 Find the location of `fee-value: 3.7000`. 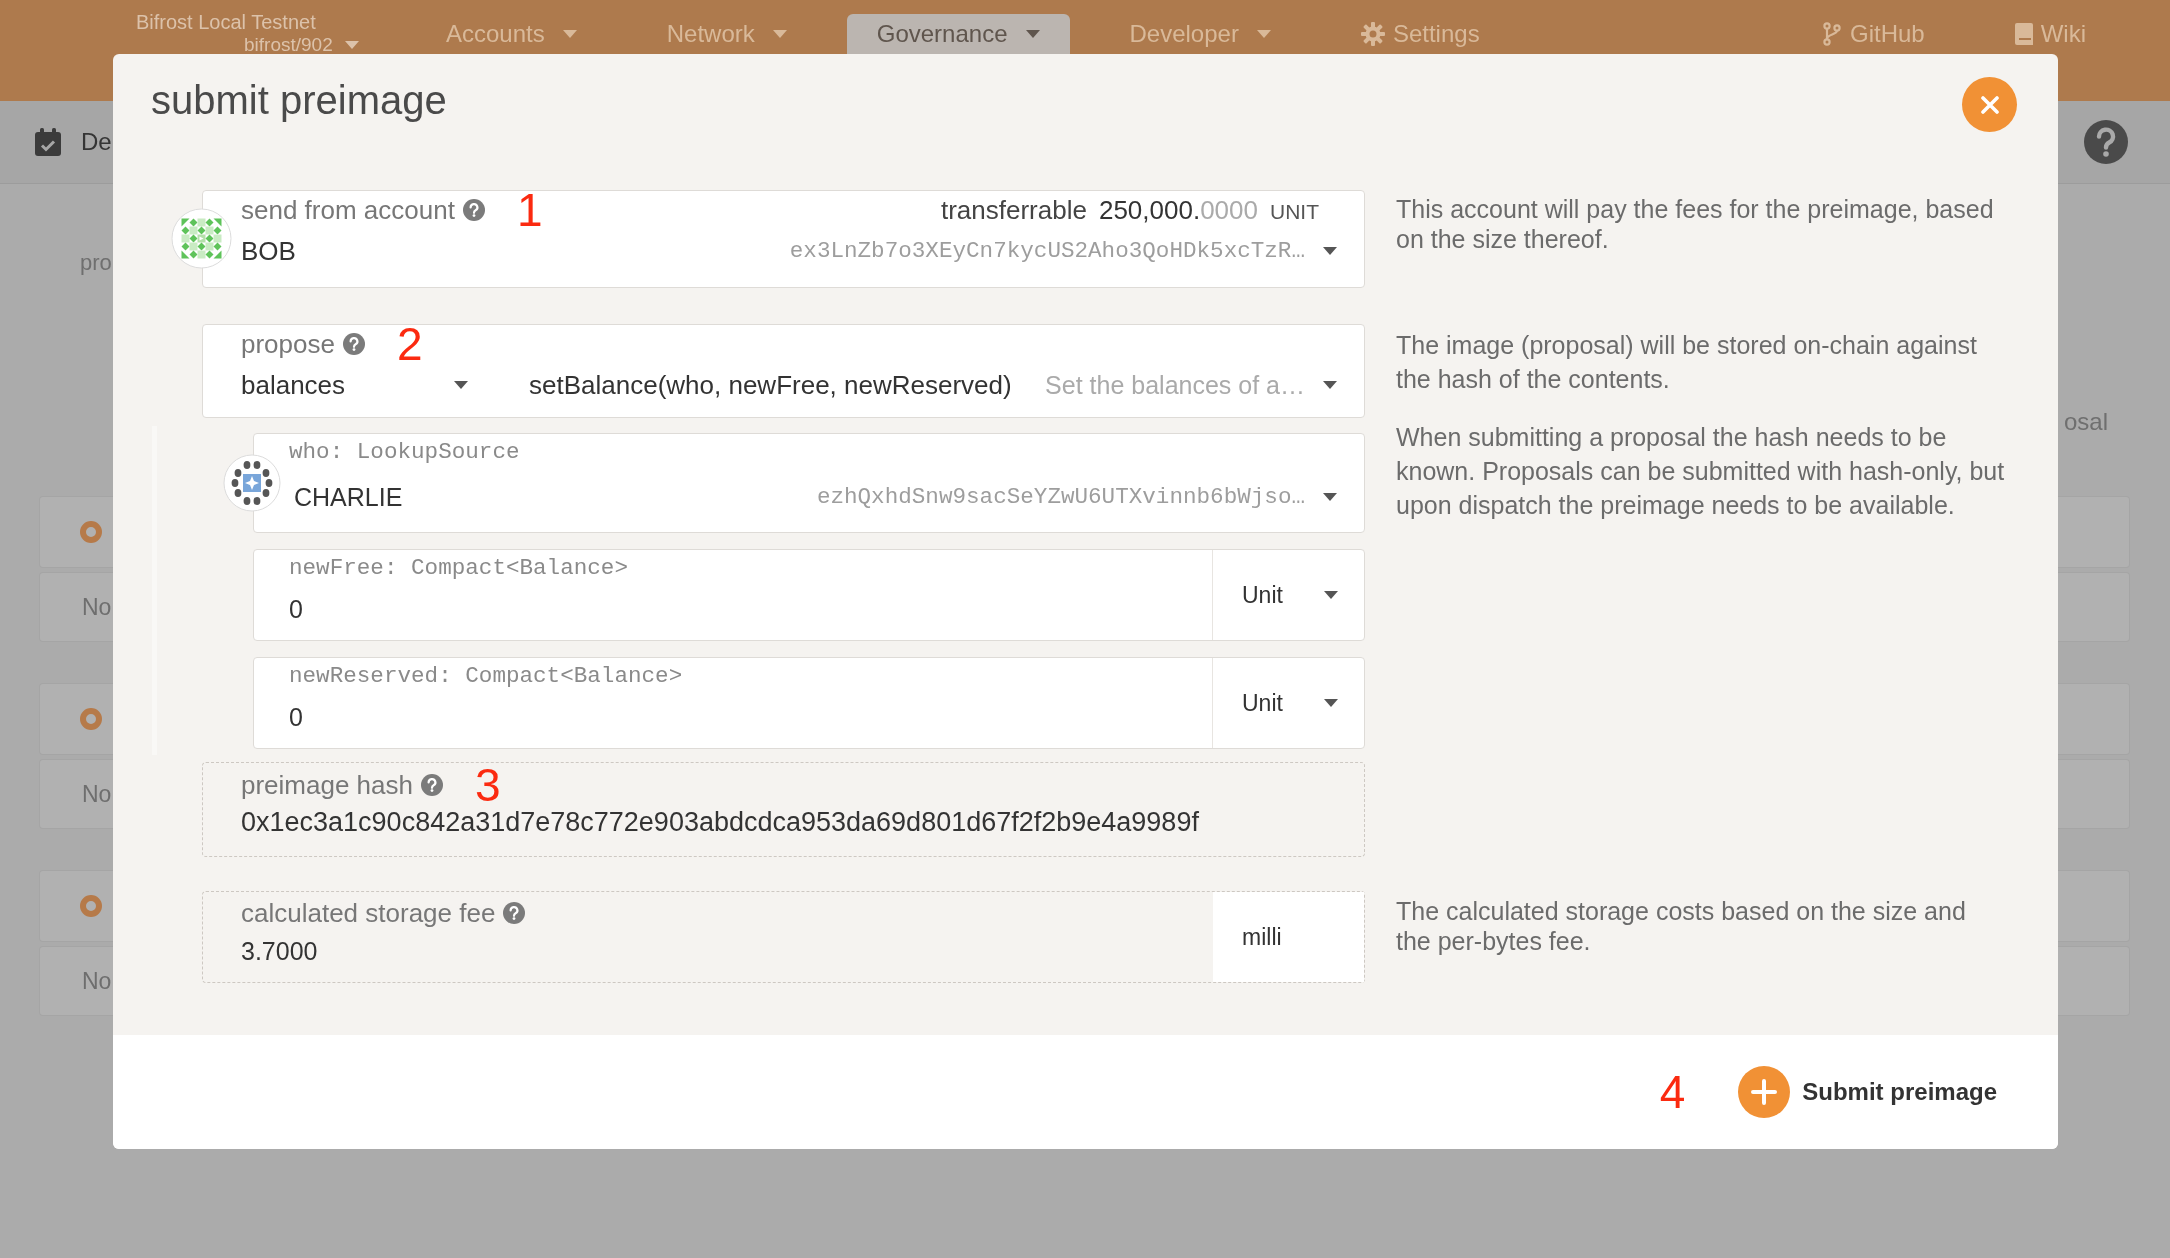

fee-value: 3.7000 is located at coordinates (279, 951).